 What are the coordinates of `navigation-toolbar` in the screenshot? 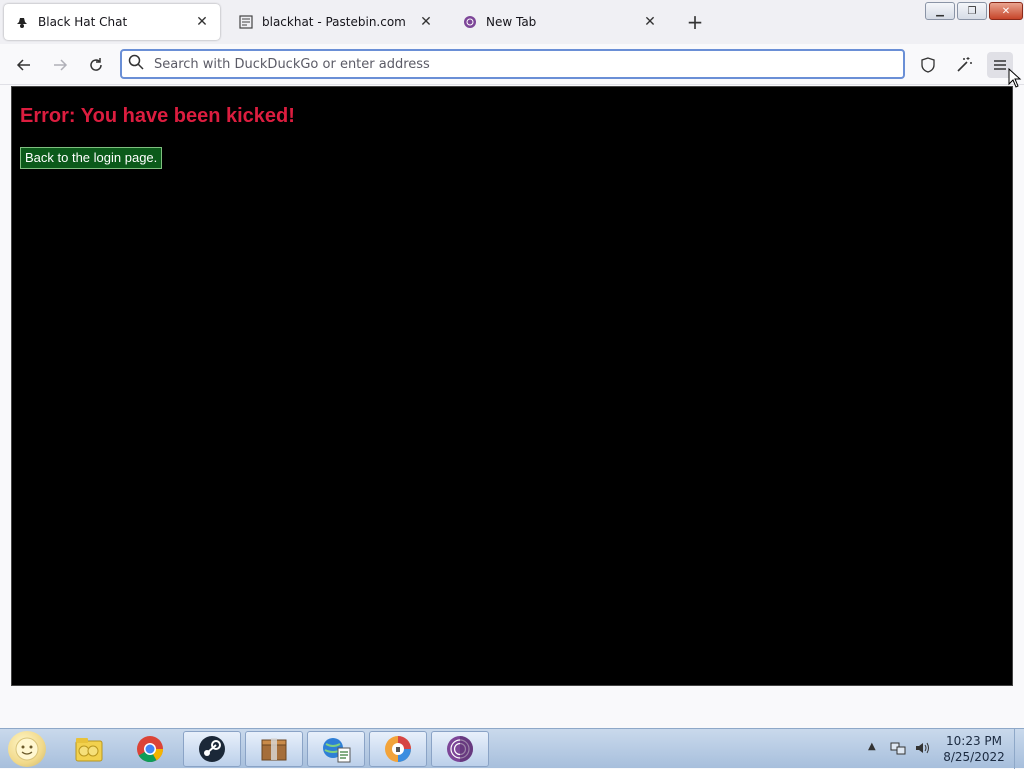 It's located at (512, 64).